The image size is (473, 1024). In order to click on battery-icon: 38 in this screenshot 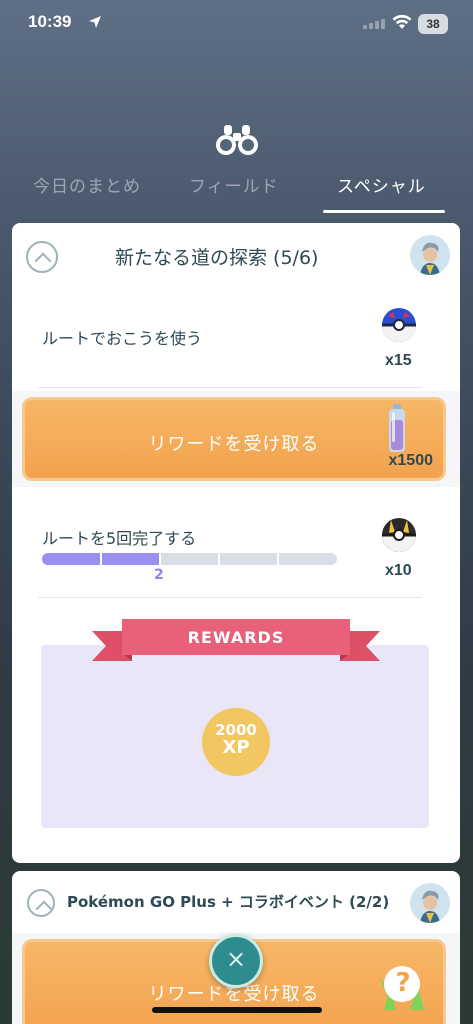, I will do `click(433, 24)`.